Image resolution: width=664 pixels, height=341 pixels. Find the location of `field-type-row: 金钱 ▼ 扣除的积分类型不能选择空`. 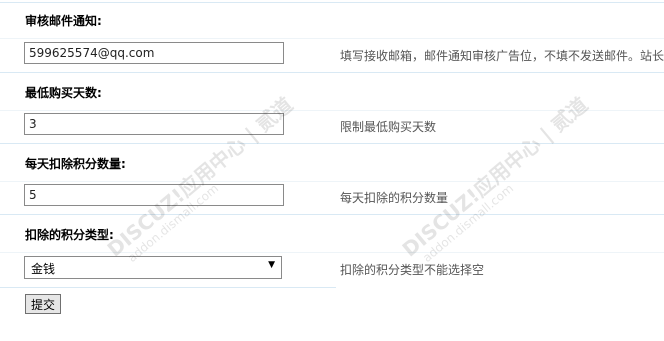

field-type-row: 金钱 ▼ 扣除的积分类型不能选择空 is located at coordinates (332, 270).